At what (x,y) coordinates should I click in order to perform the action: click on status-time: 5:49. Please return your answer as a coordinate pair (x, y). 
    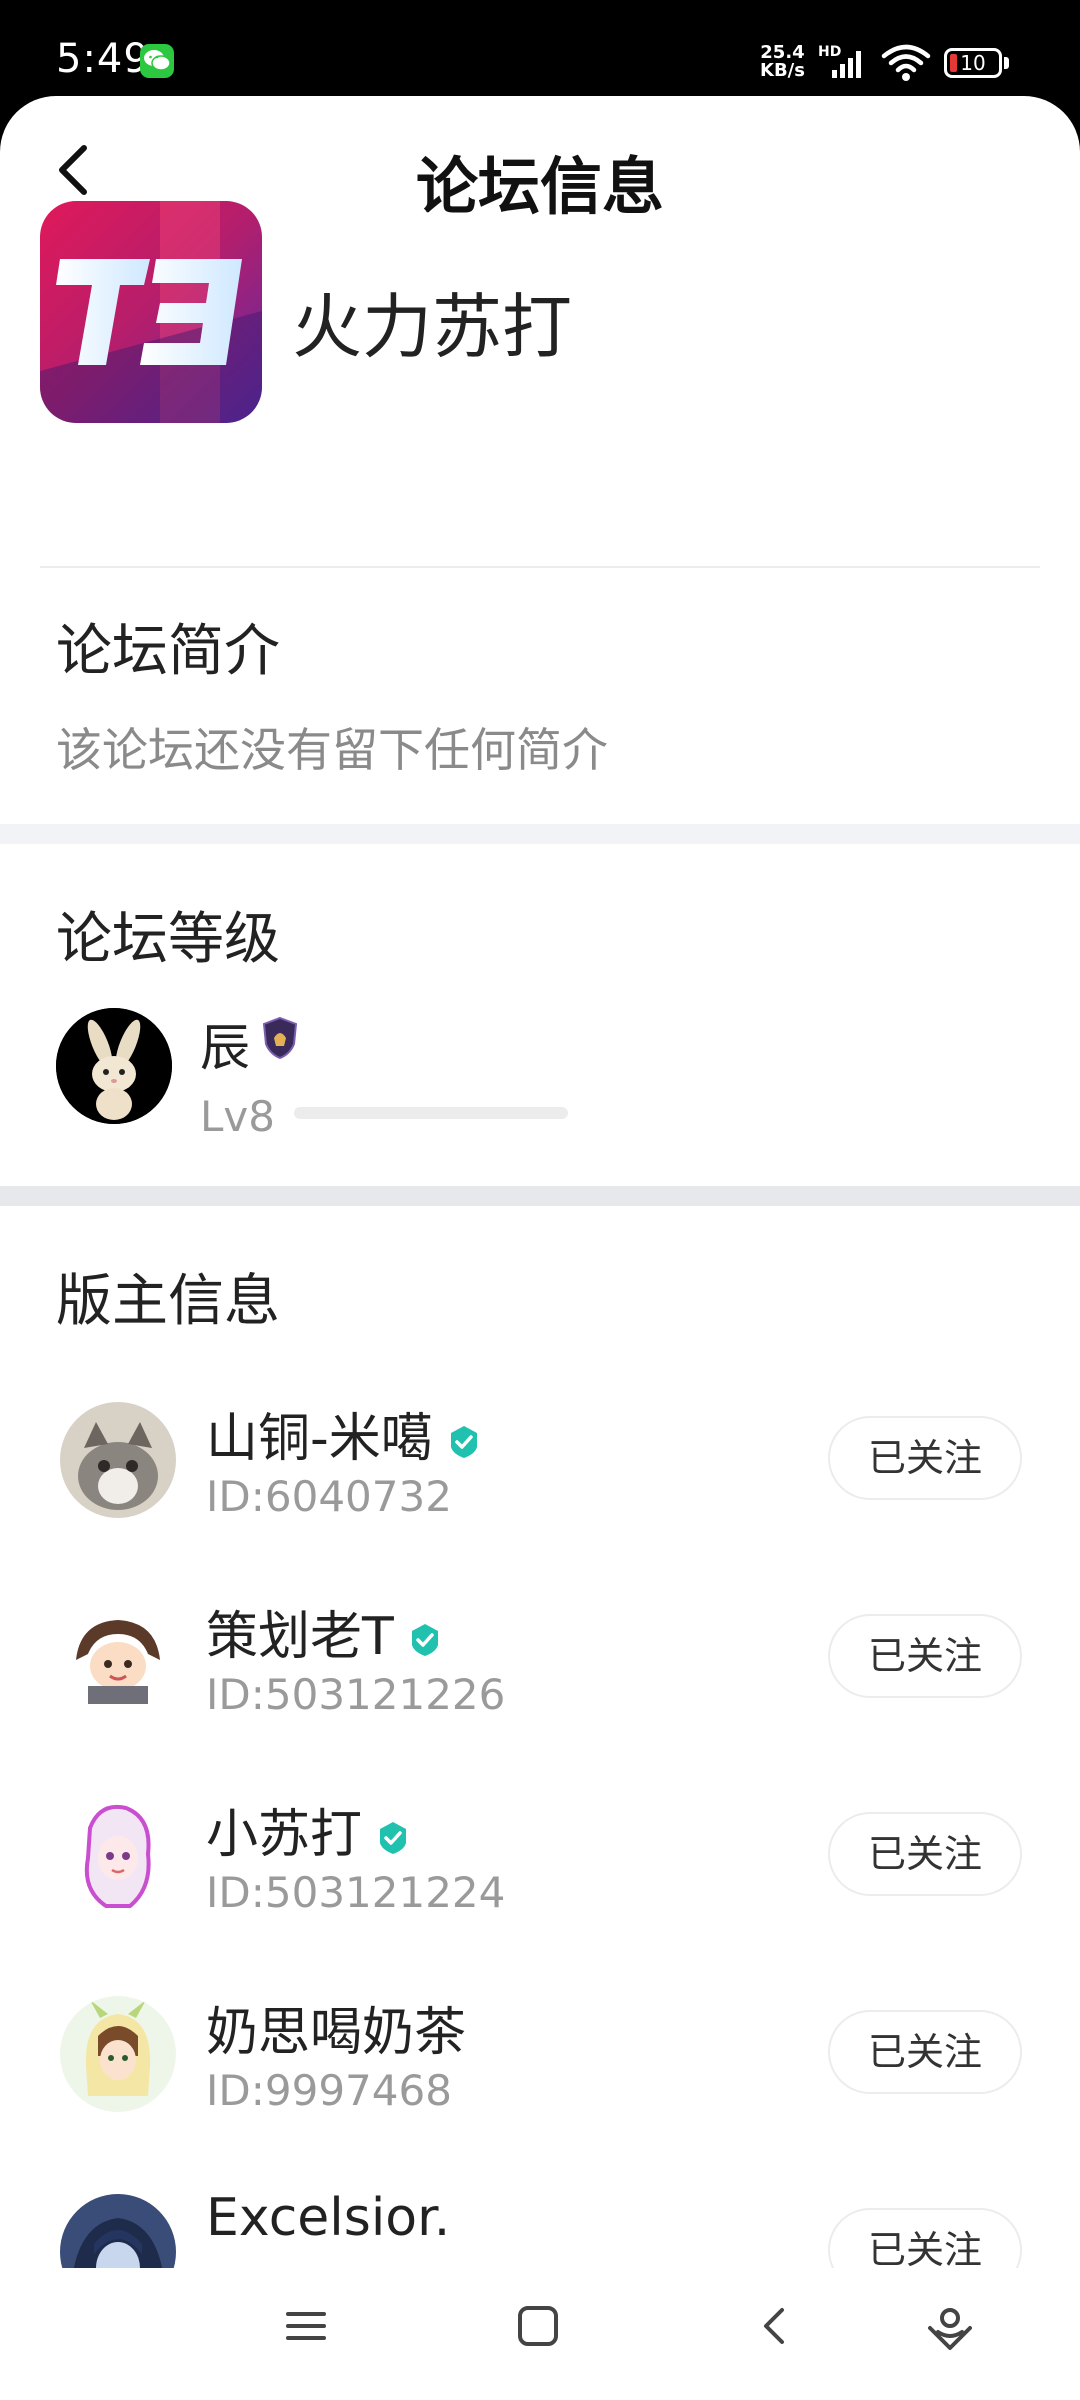
    Looking at the image, I should click on (103, 59).